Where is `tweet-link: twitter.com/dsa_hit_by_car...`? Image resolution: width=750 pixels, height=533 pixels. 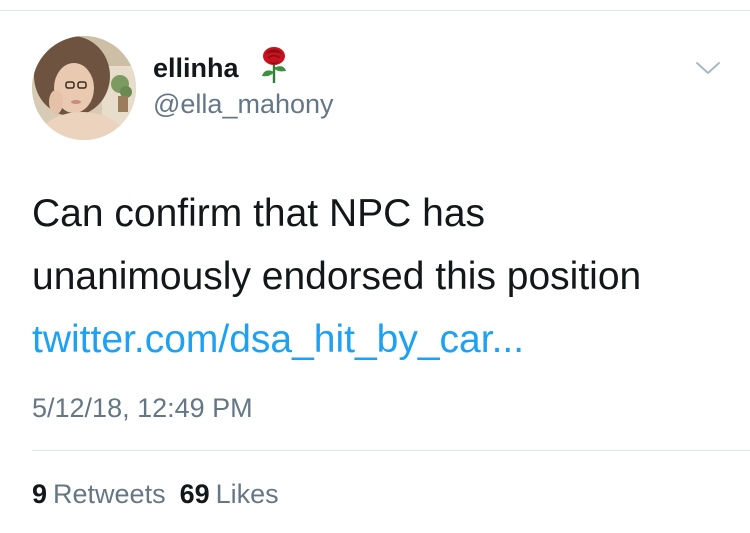 tweet-link: twitter.com/dsa_hit_by_car... is located at coordinates (377, 339).